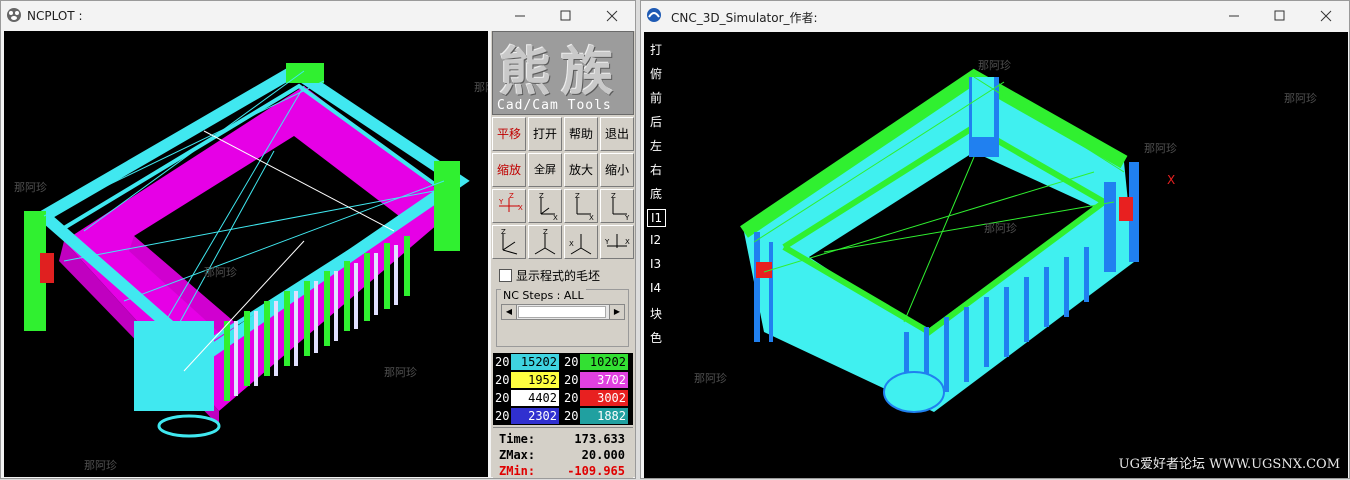 This screenshot has width=1350, height=480. I want to click on view-button-4: ZY, so click(617, 206).